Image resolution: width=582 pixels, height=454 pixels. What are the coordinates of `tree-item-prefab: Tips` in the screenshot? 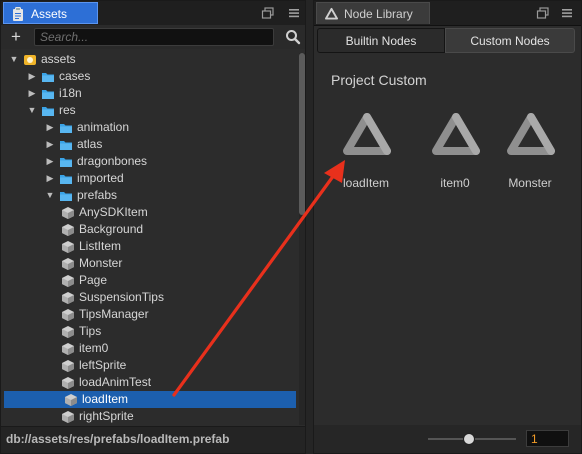 It's located at (149, 331).